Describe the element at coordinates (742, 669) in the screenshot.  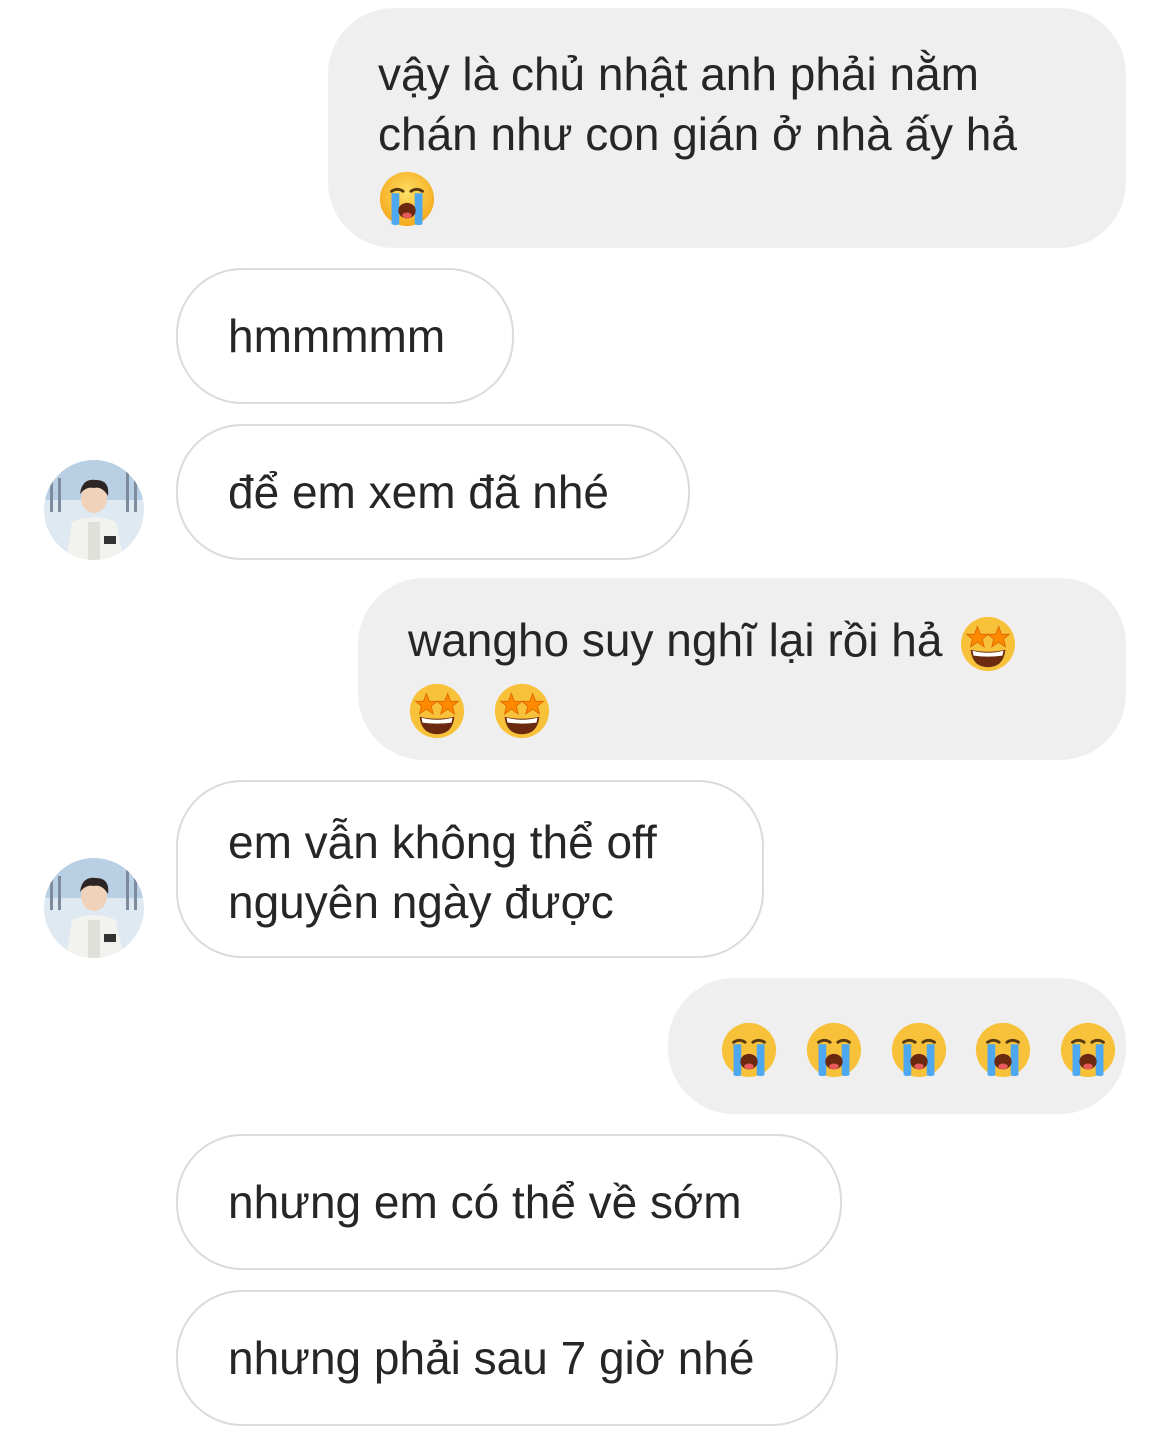
I see `message-bubble-sent: wangho suy nghĩ lại rồi hả` at that location.